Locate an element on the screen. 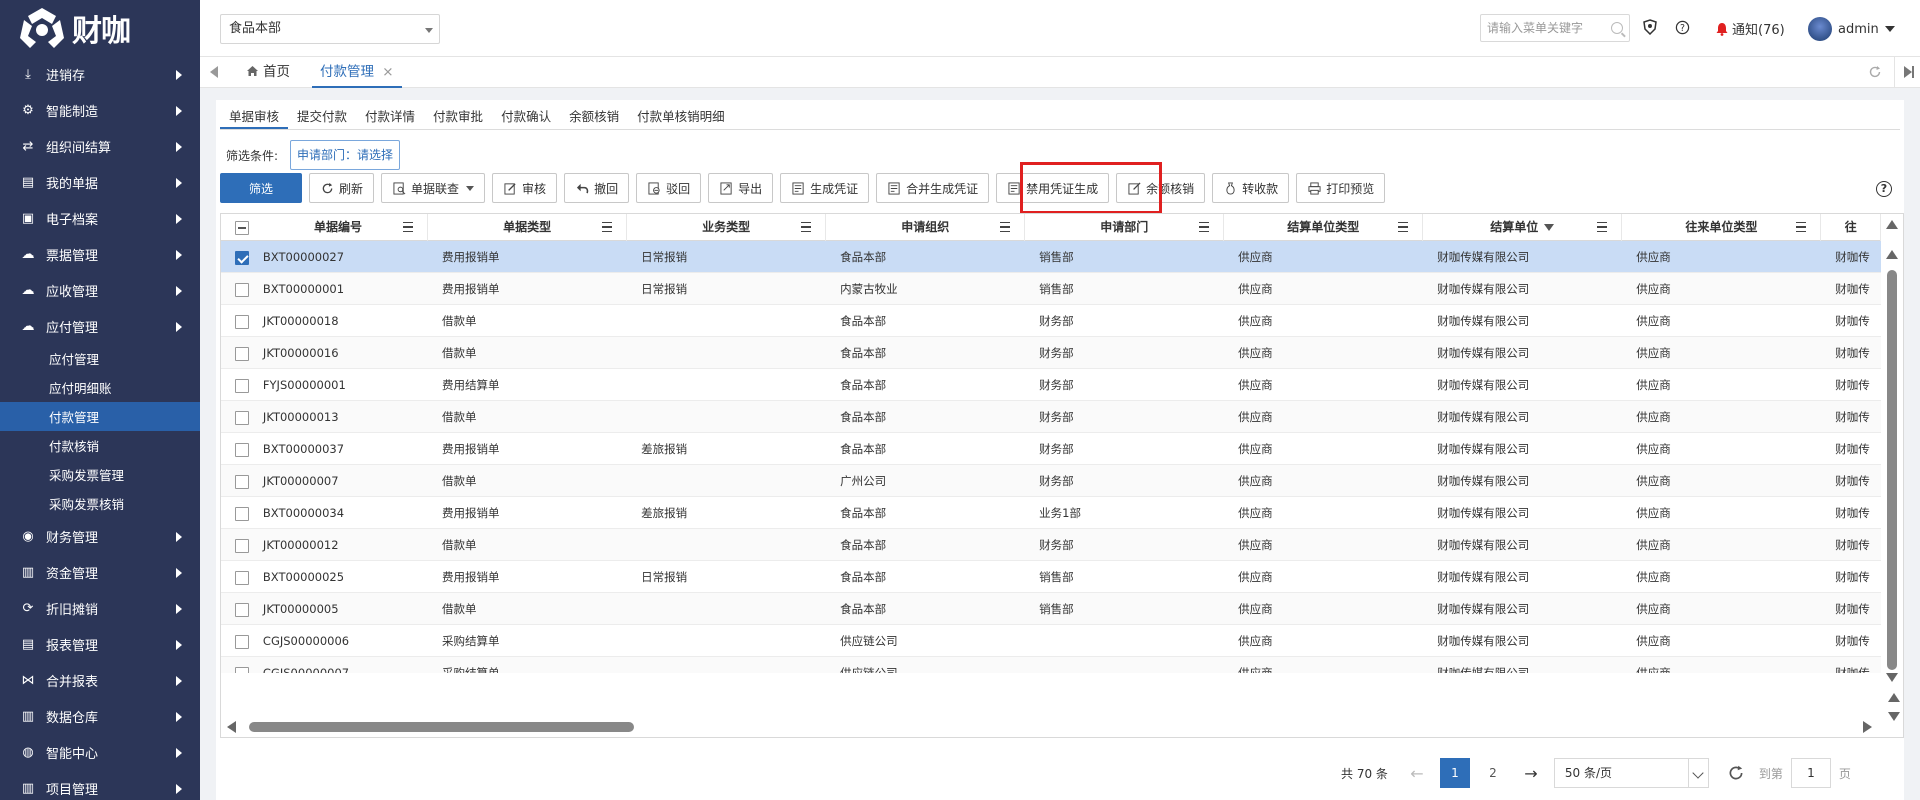 Image resolution: width=1920 pixels, height=800 pixels. sub-tab: 付款确认 is located at coordinates (526, 116).